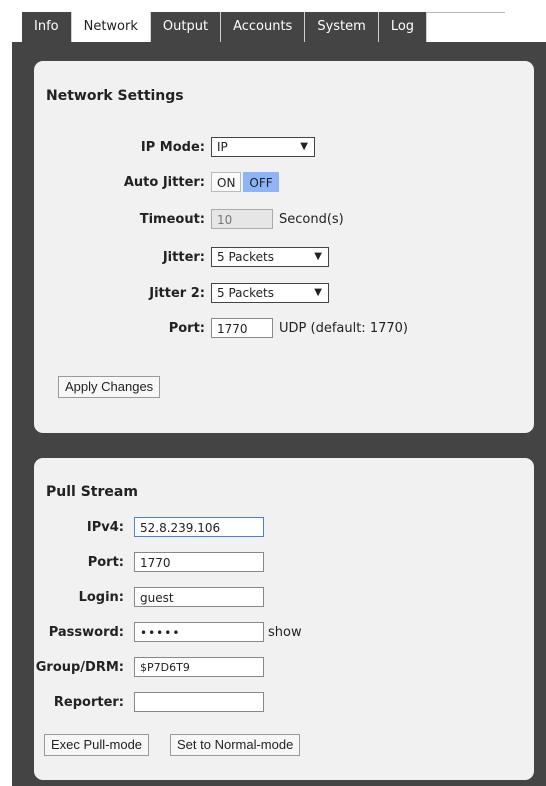  Describe the element at coordinates (88, 702) in the screenshot. I see `reporter-label: Reporter:` at that location.